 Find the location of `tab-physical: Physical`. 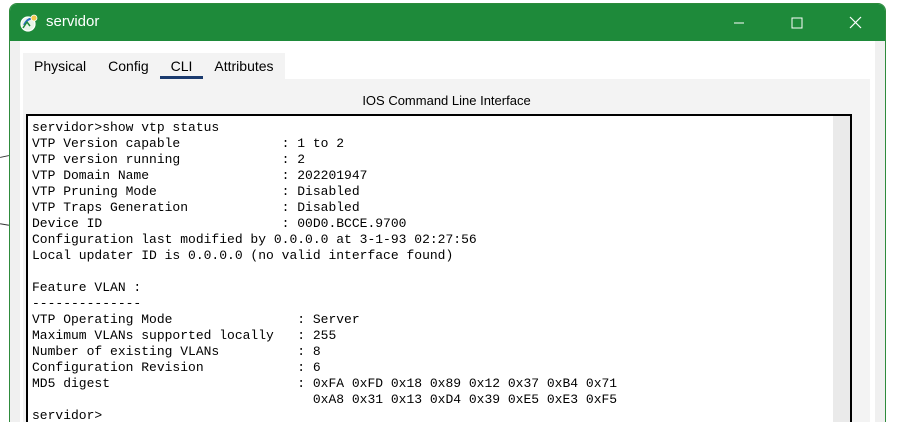

tab-physical: Physical is located at coordinates (60, 66).